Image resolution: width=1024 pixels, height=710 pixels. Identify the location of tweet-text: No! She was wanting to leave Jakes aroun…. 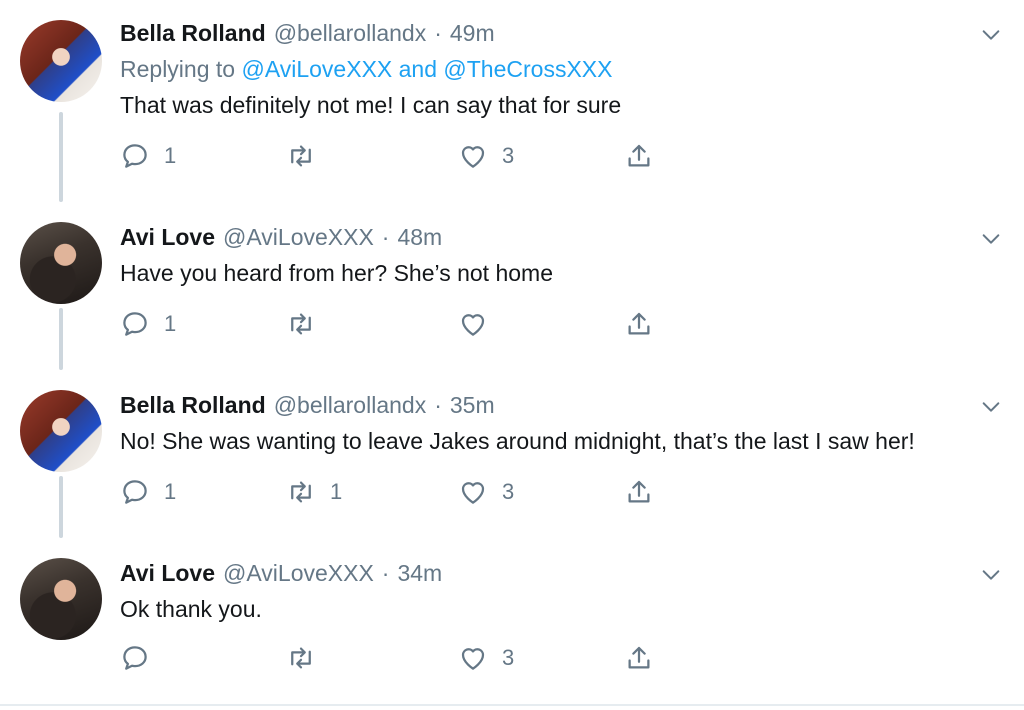
(517, 441).